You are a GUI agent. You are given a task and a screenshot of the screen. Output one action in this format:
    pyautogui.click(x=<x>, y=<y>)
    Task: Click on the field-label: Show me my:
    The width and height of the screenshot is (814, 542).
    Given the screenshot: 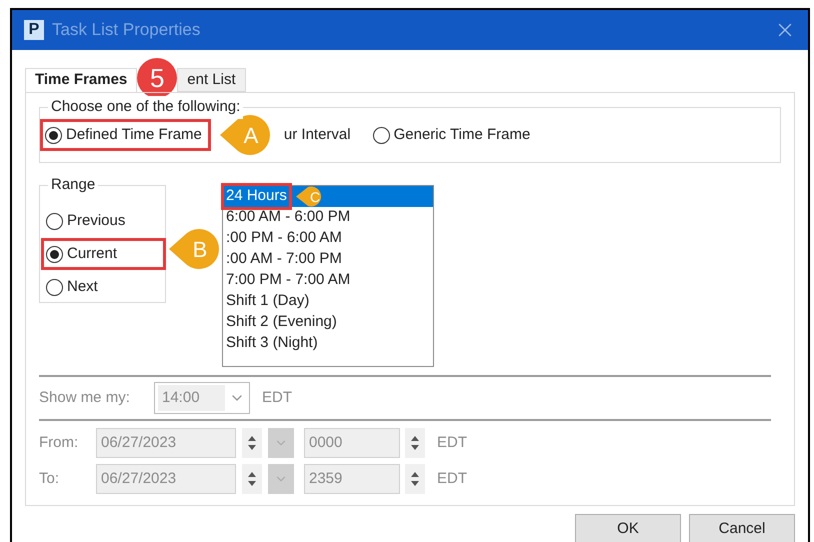 What is the action you would take?
    pyautogui.click(x=85, y=398)
    